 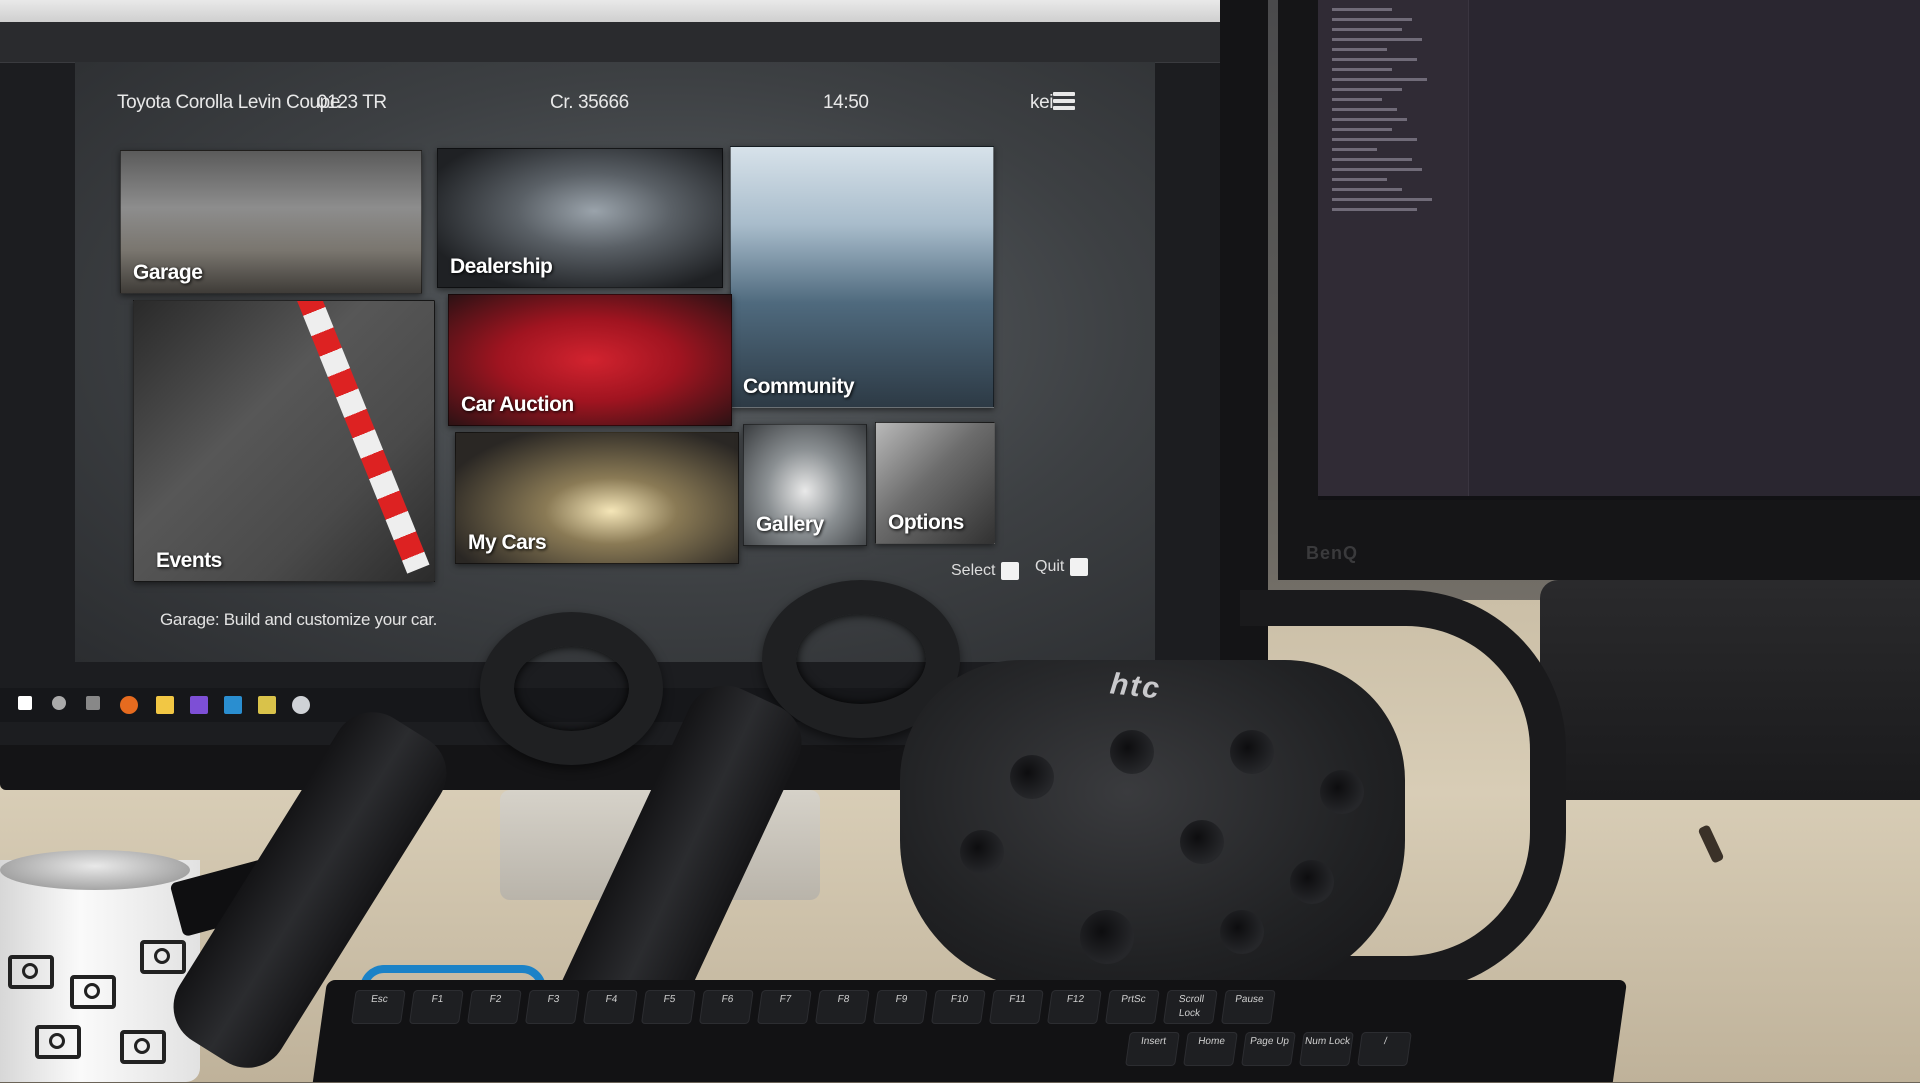 What do you see at coordinates (935, 483) in the screenshot?
I see `tile-options: Options` at bounding box center [935, 483].